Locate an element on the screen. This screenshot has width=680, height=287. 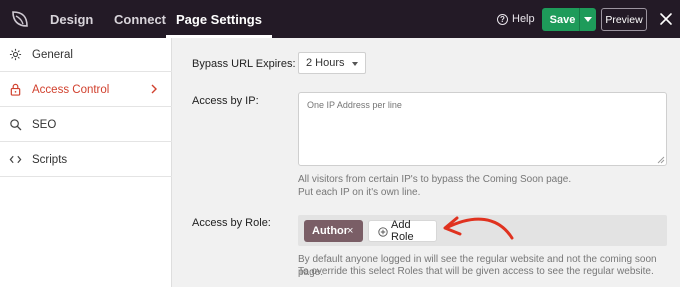
resize-handle-icon is located at coordinates (661, 160).